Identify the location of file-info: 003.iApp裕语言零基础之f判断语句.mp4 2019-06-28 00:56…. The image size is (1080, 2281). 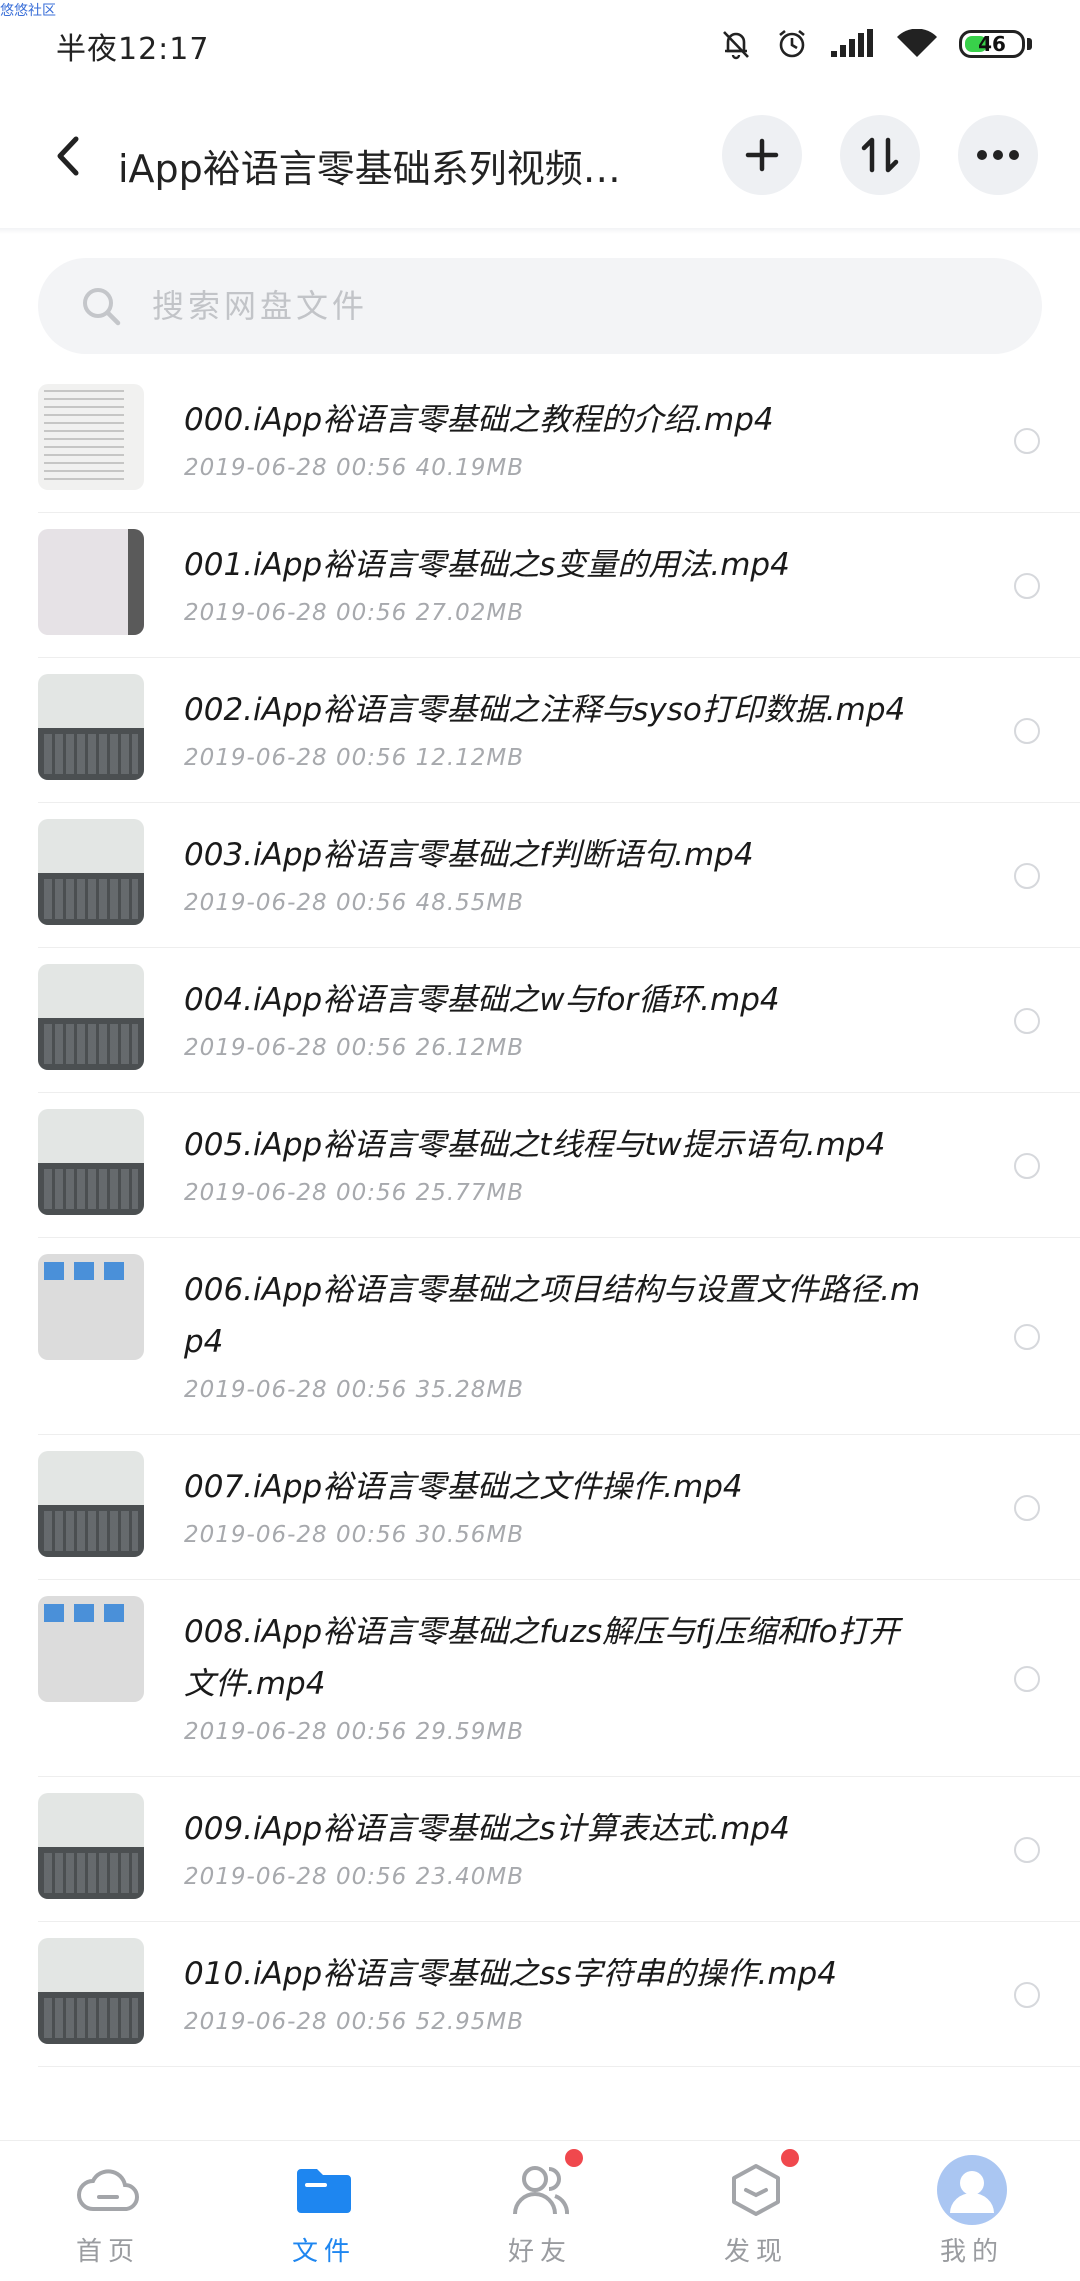
(554, 875).